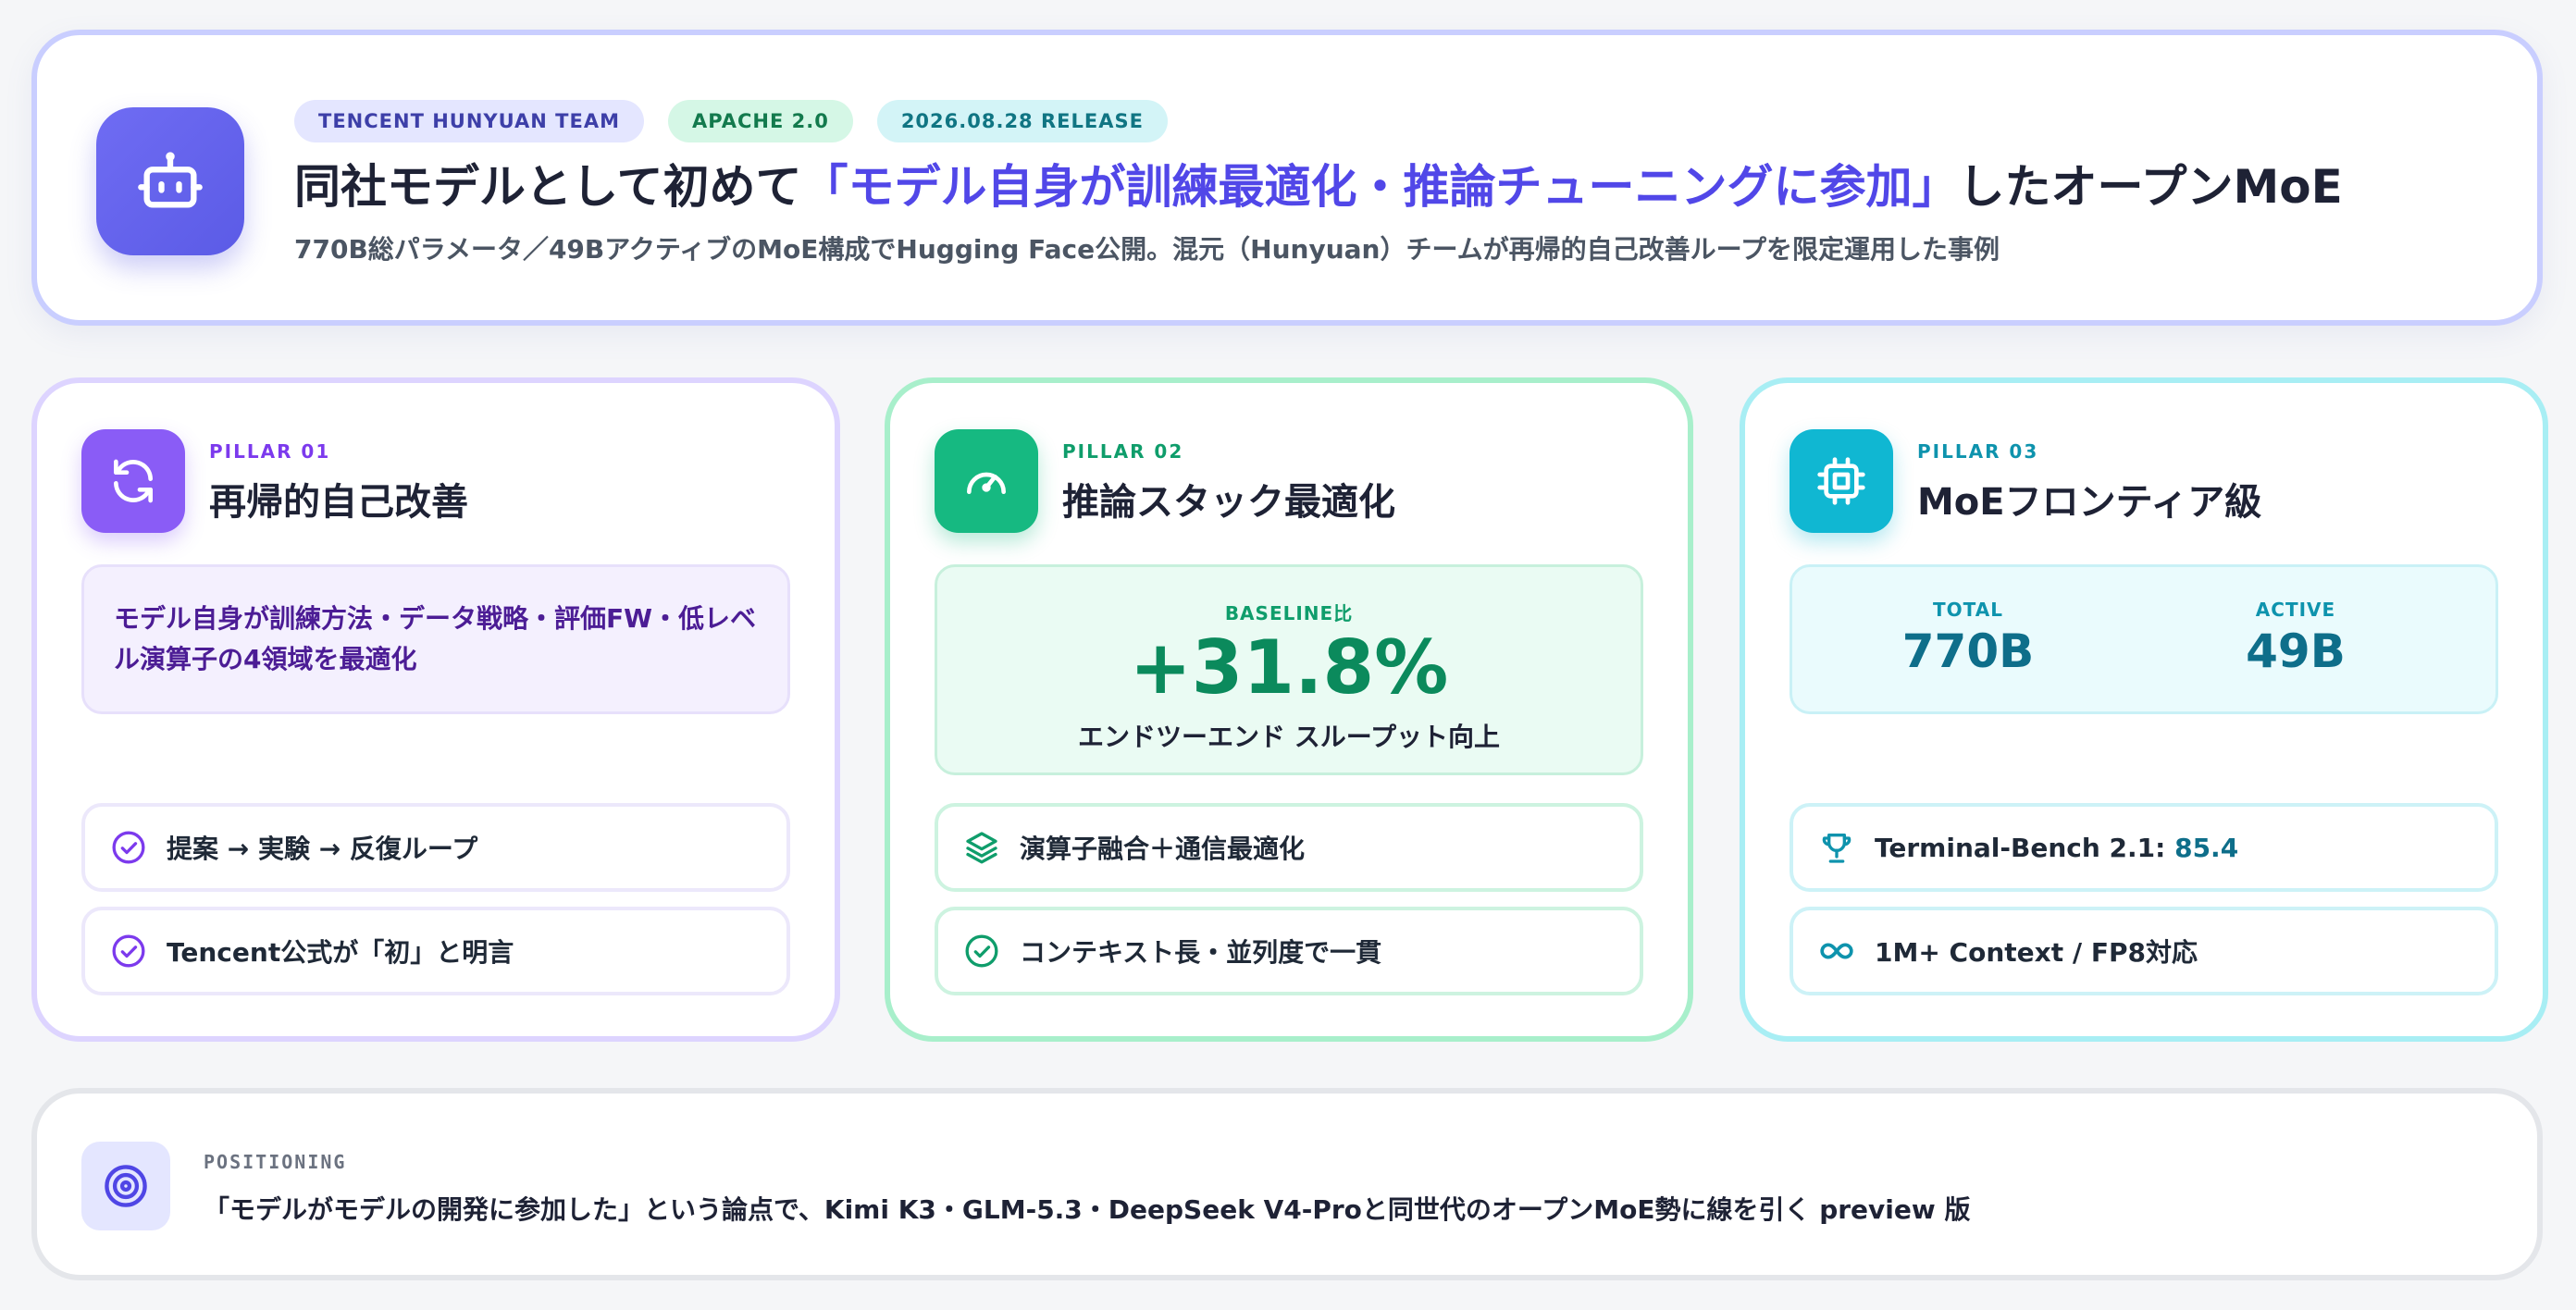  I want to click on list-item-text: 演算子融合＋通信最適化, so click(1163, 849).